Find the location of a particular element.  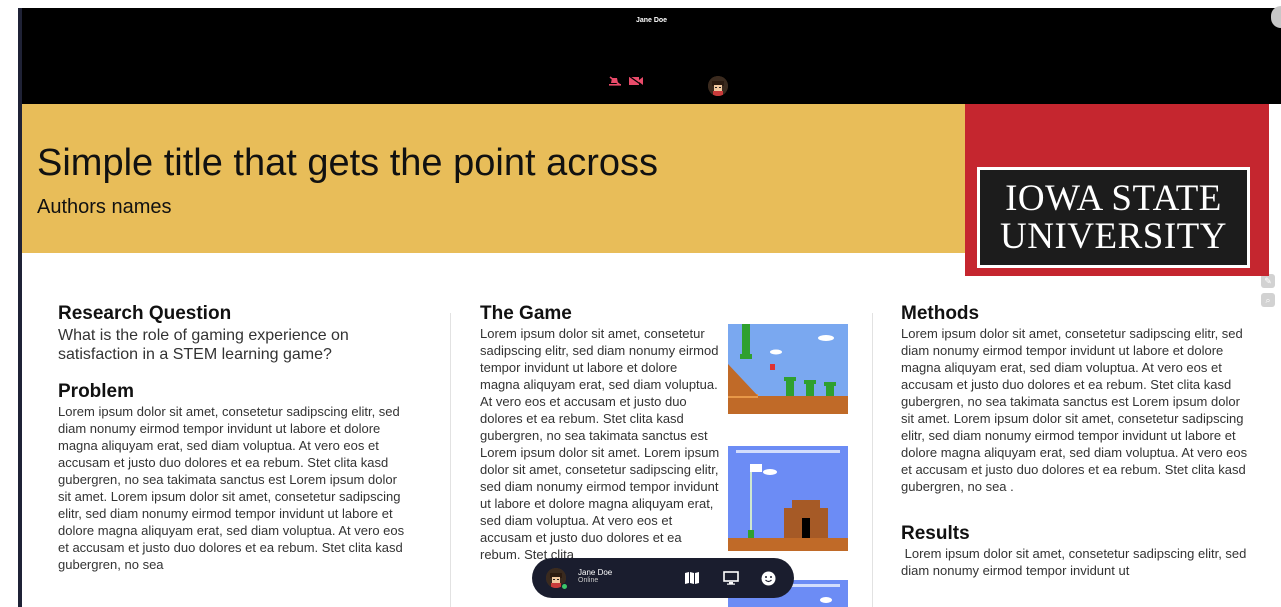

screen-share-button is located at coordinates (731, 578).